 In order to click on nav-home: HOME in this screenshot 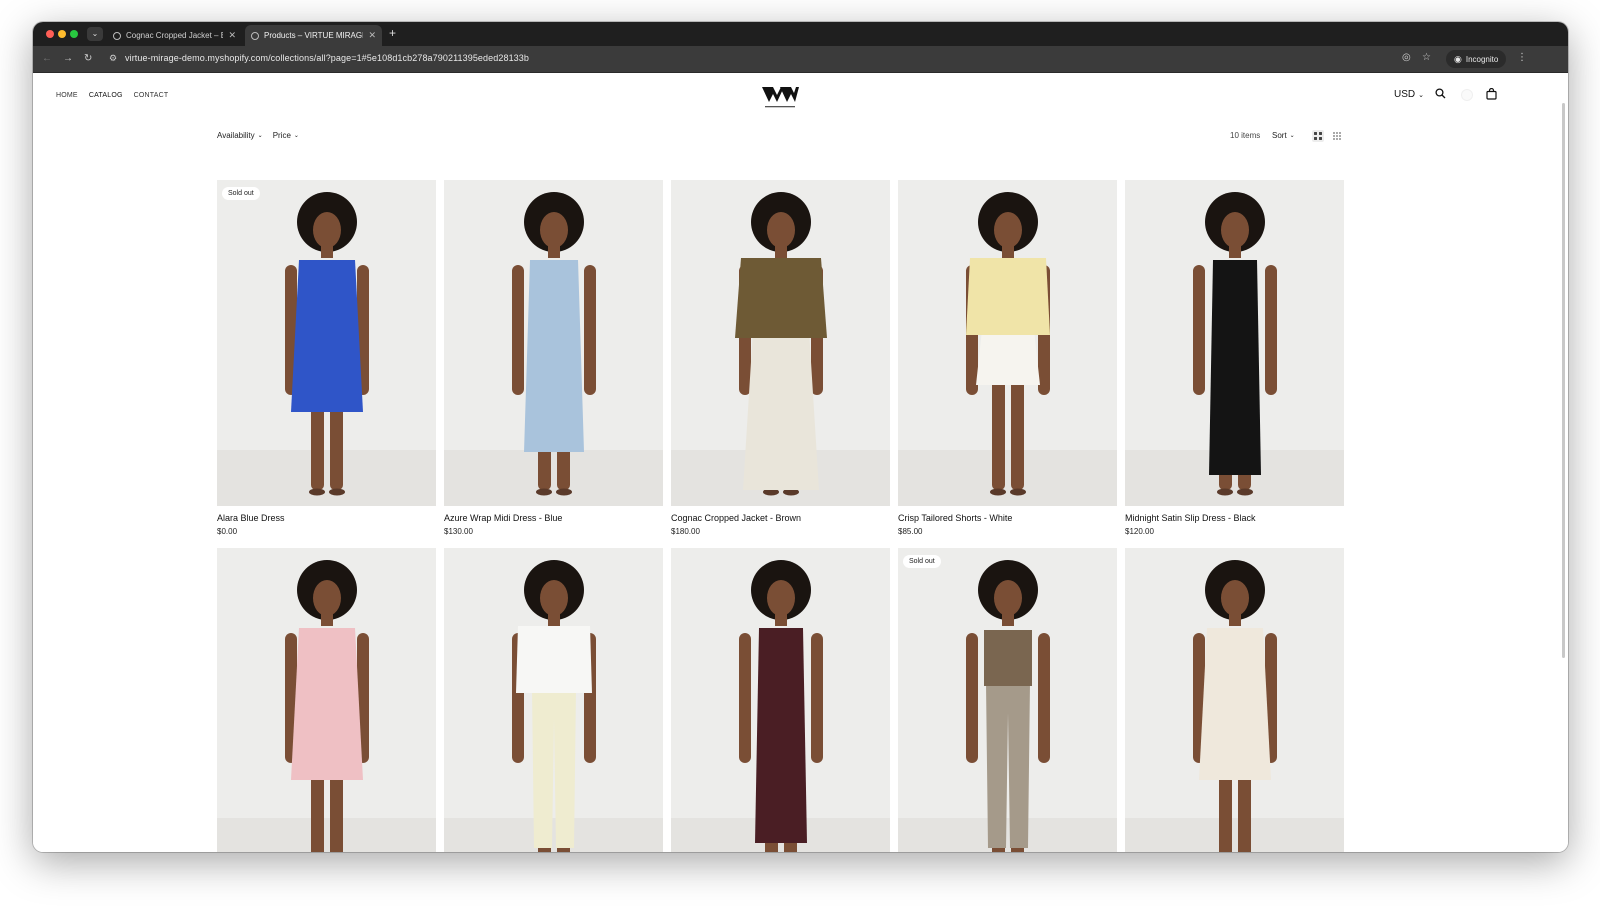, I will do `click(67, 95)`.